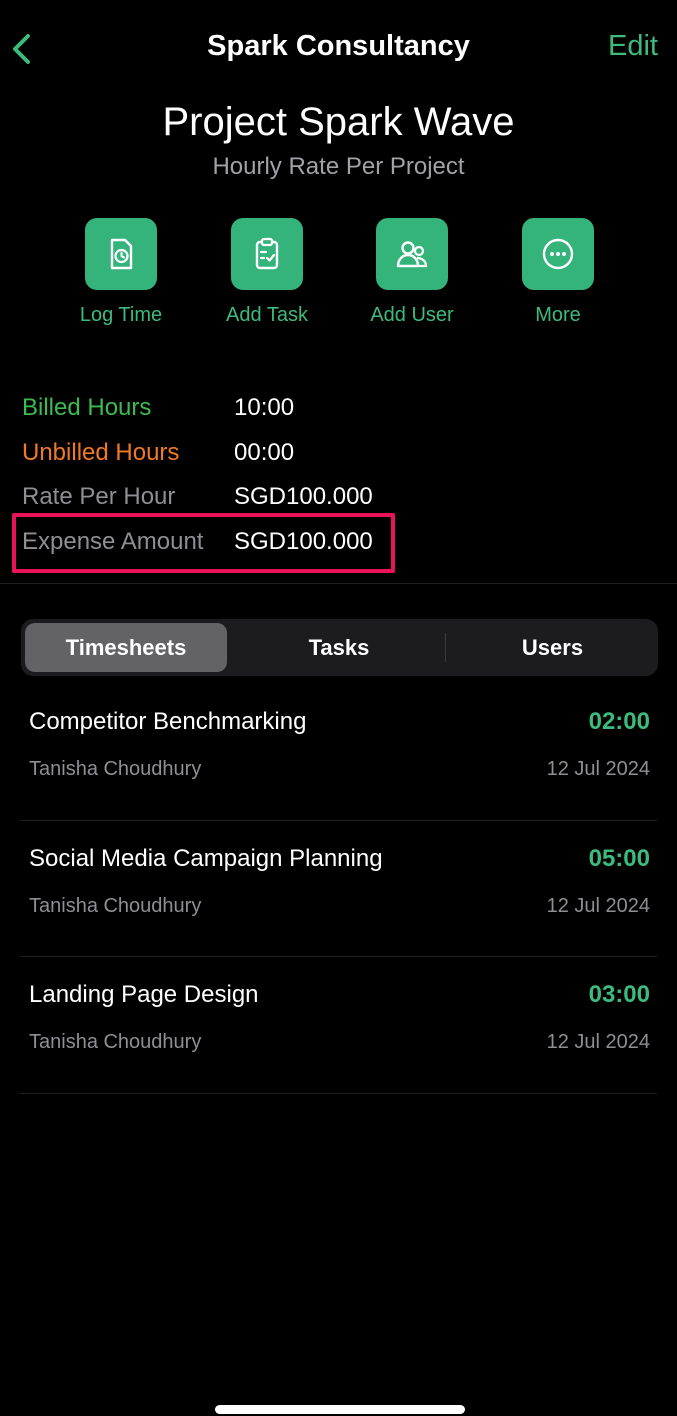 The image size is (677, 1416). I want to click on navigation-bar: Spark Consultancy Edit, so click(338, 50).